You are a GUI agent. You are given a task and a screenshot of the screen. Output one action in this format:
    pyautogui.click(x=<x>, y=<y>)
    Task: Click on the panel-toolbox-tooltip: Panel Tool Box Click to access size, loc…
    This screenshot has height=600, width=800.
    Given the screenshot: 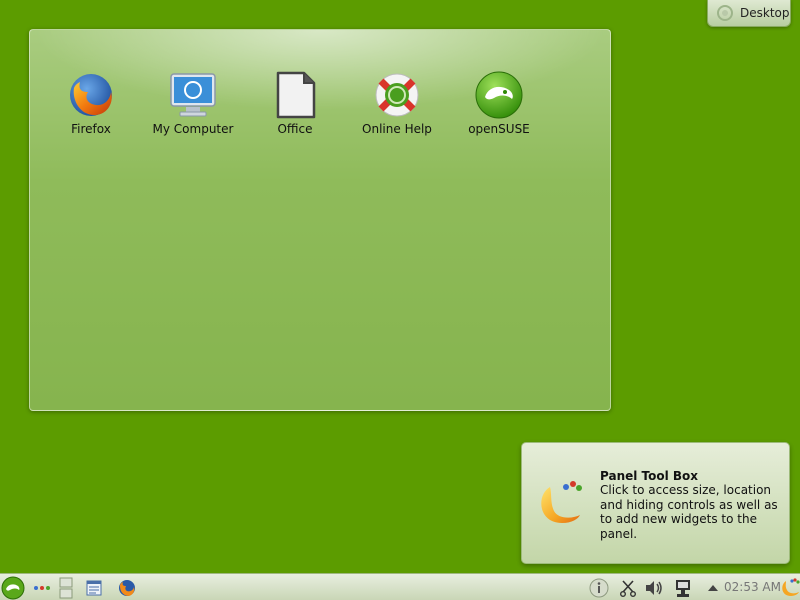 What is the action you would take?
    pyautogui.click(x=655, y=503)
    